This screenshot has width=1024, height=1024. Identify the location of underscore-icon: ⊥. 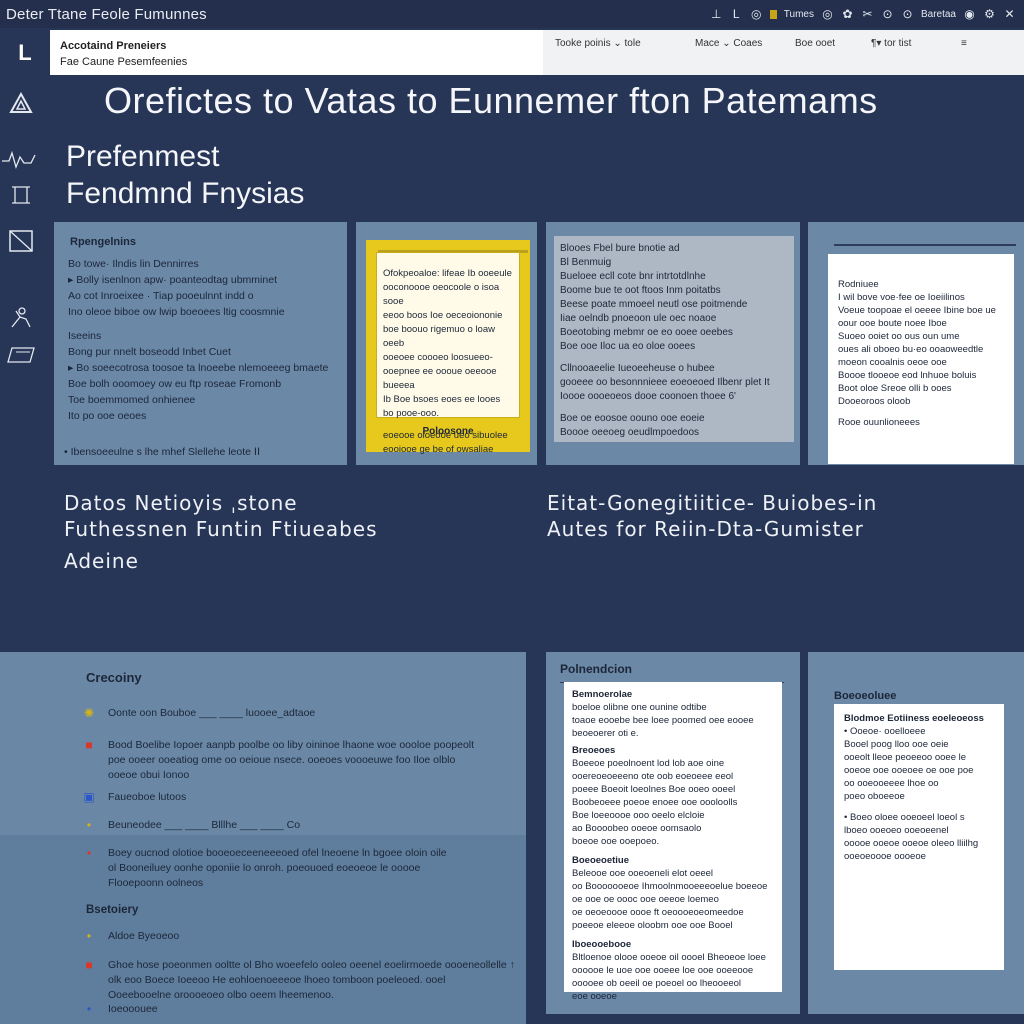
(716, 14).